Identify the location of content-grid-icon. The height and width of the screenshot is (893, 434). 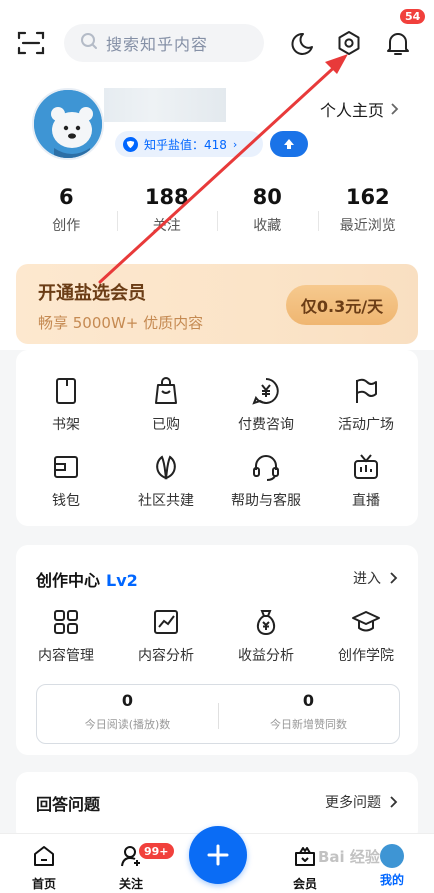
(66, 622).